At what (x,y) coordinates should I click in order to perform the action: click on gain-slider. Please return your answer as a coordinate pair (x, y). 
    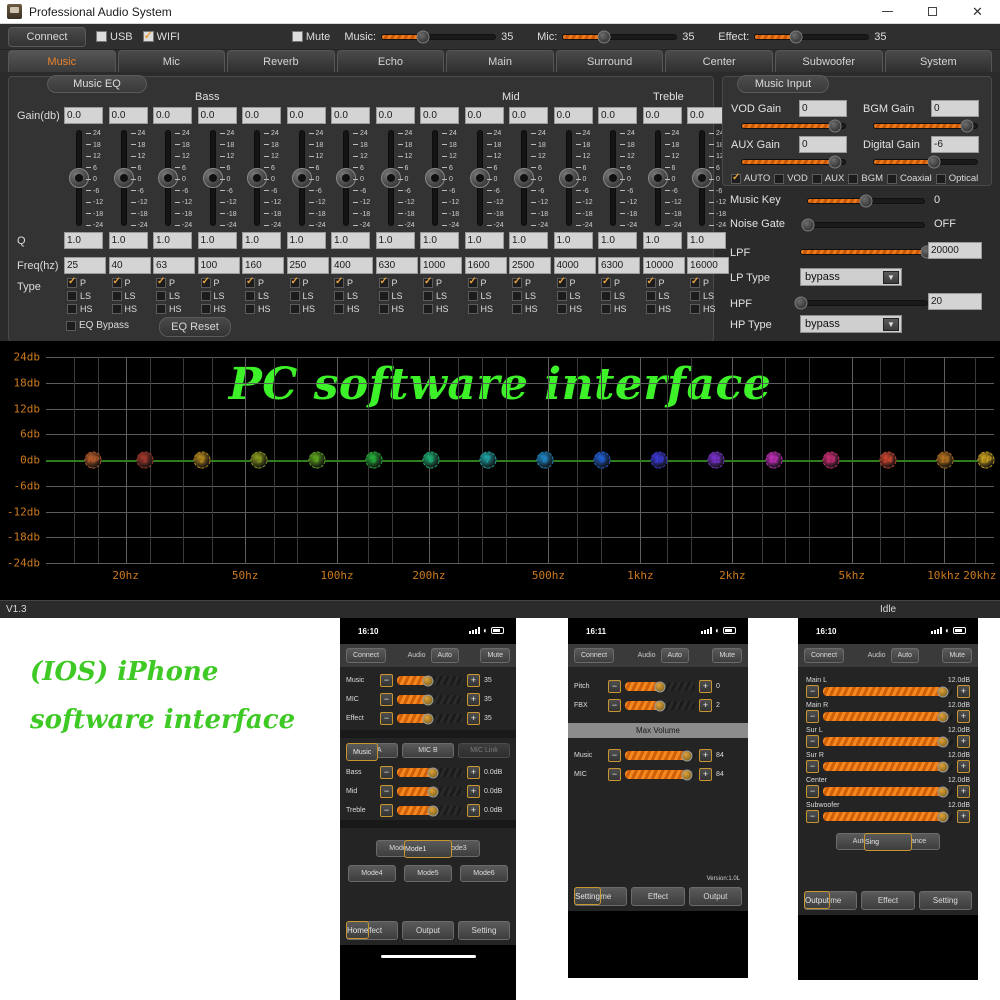
    Looking at the image, I should click on (925, 162).